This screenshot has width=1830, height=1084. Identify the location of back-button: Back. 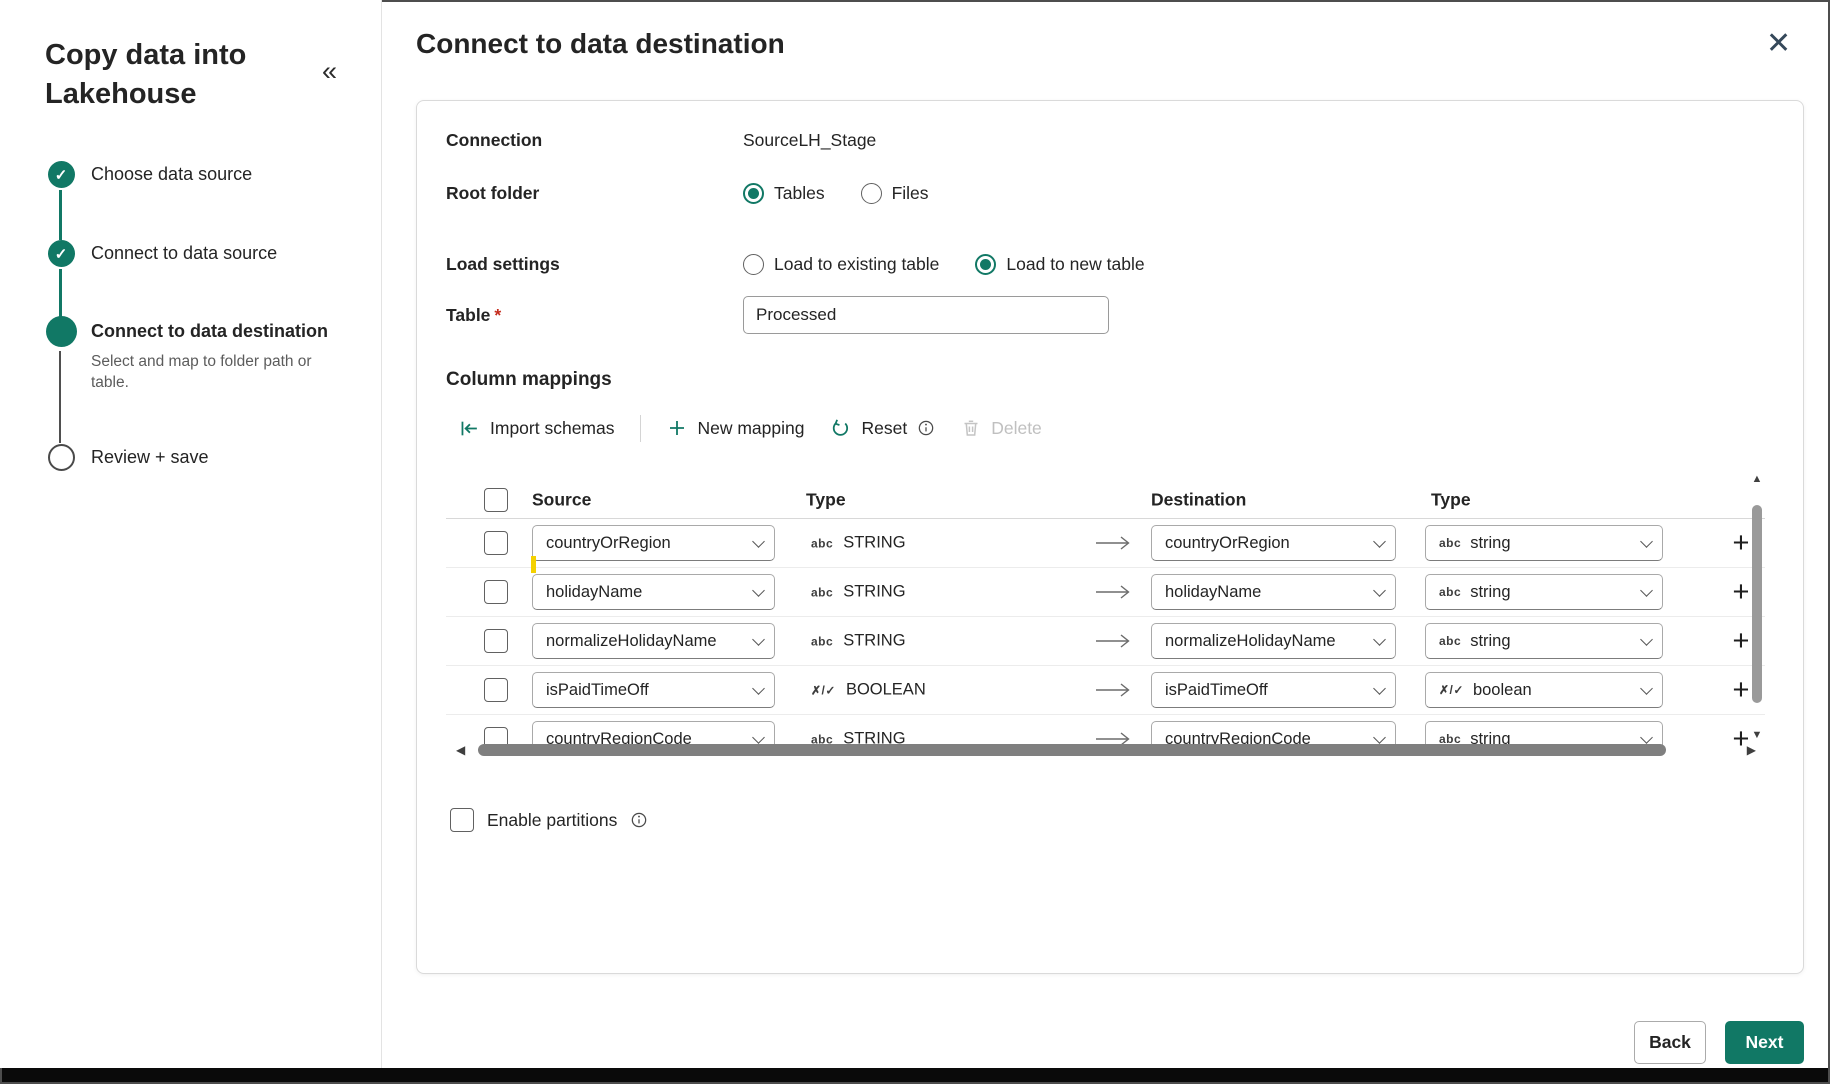
(1670, 1042).